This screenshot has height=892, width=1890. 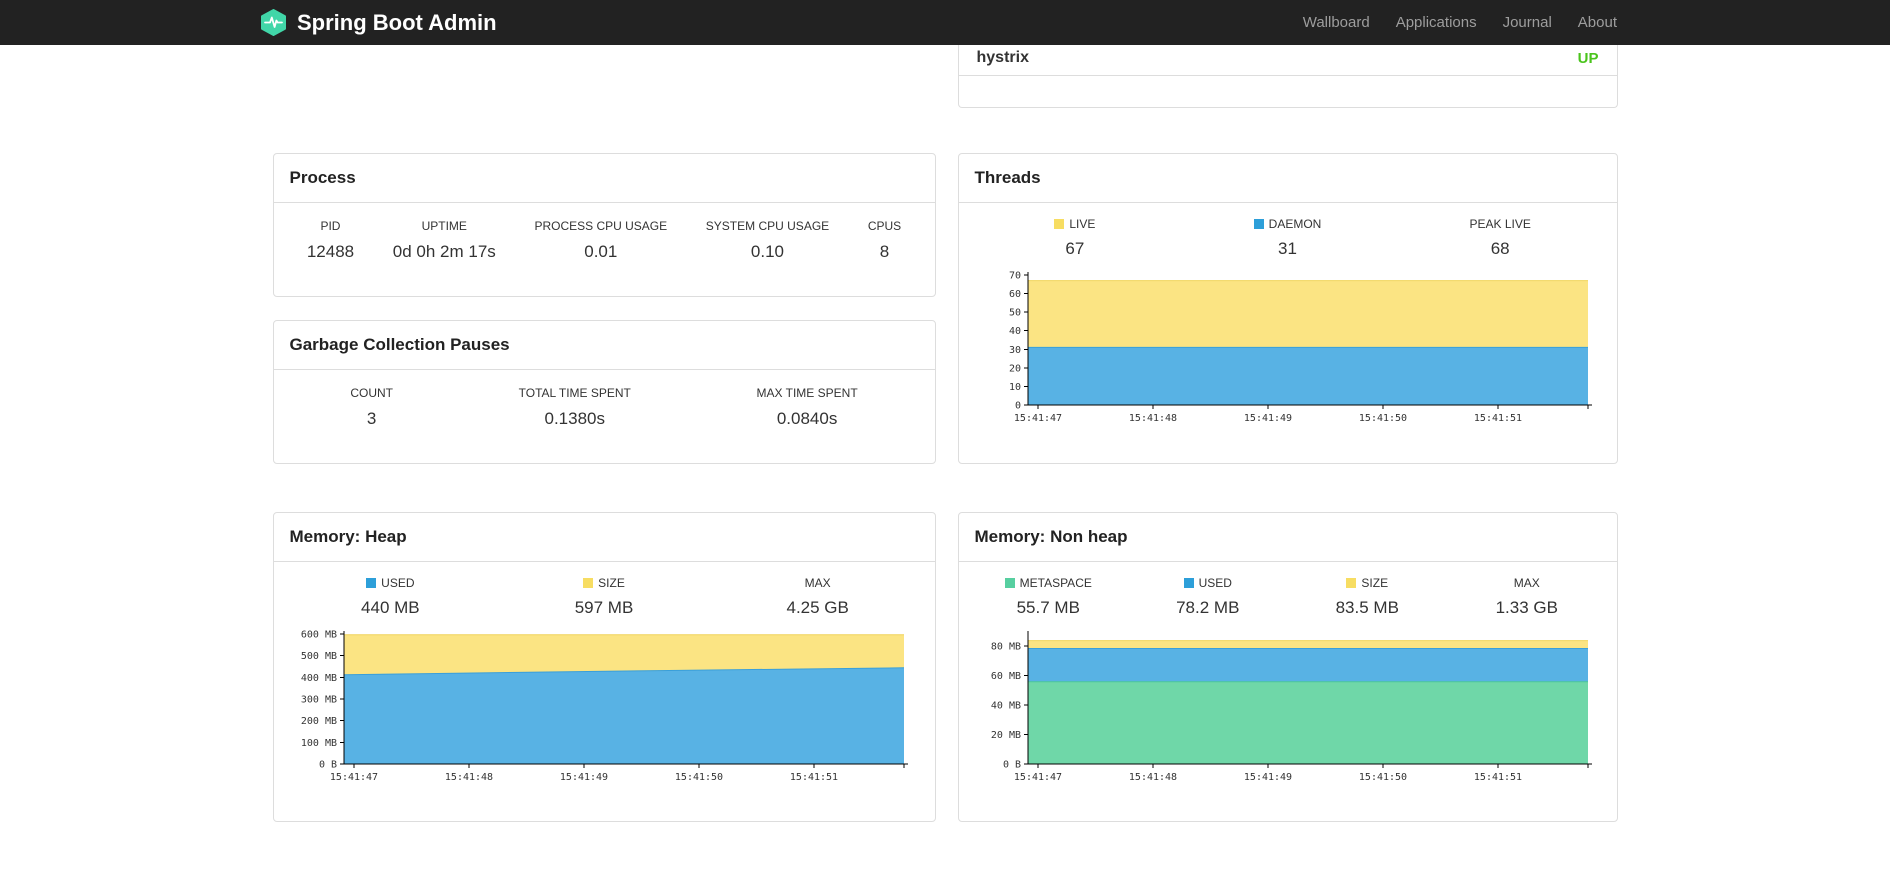 What do you see at coordinates (604, 537) in the screenshot?
I see `memory-heap-title: Memory: Heap` at bounding box center [604, 537].